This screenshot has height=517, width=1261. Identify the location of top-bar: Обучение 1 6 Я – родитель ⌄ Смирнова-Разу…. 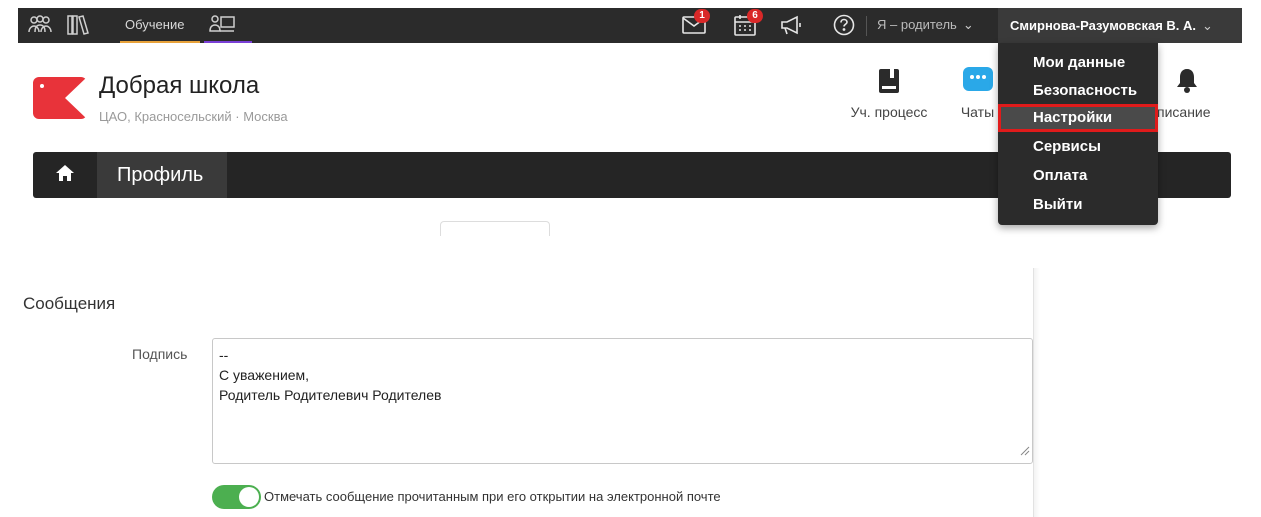
(630, 25).